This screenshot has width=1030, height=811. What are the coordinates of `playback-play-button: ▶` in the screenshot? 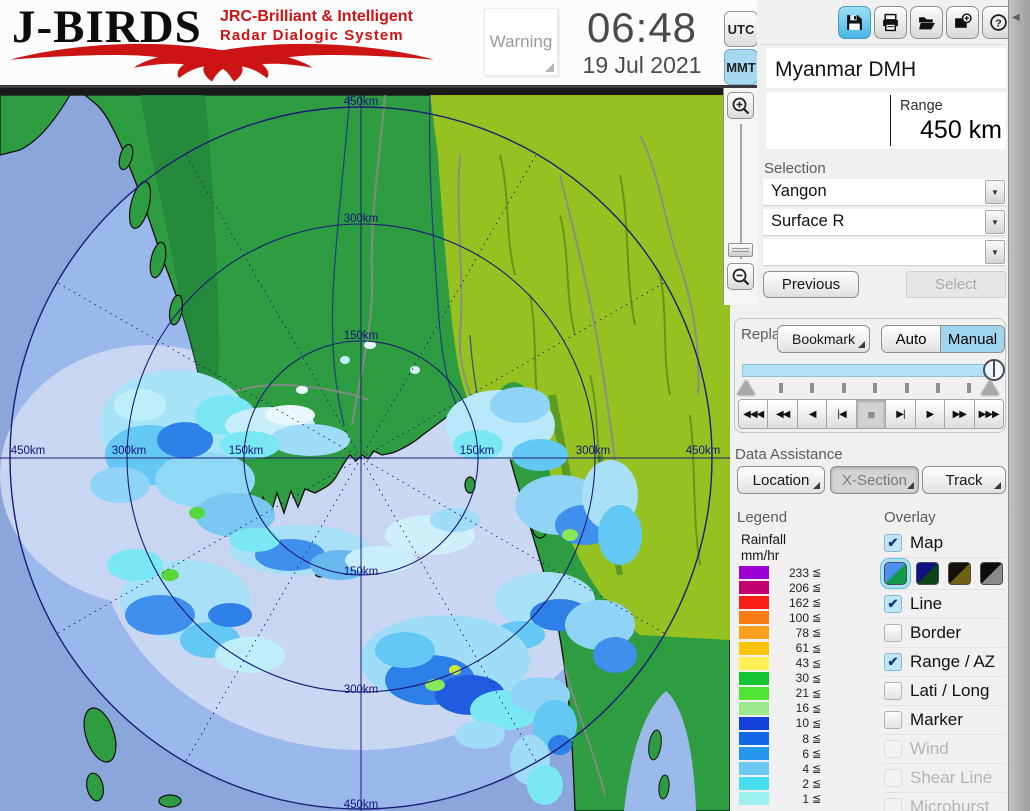 It's located at (930, 414).